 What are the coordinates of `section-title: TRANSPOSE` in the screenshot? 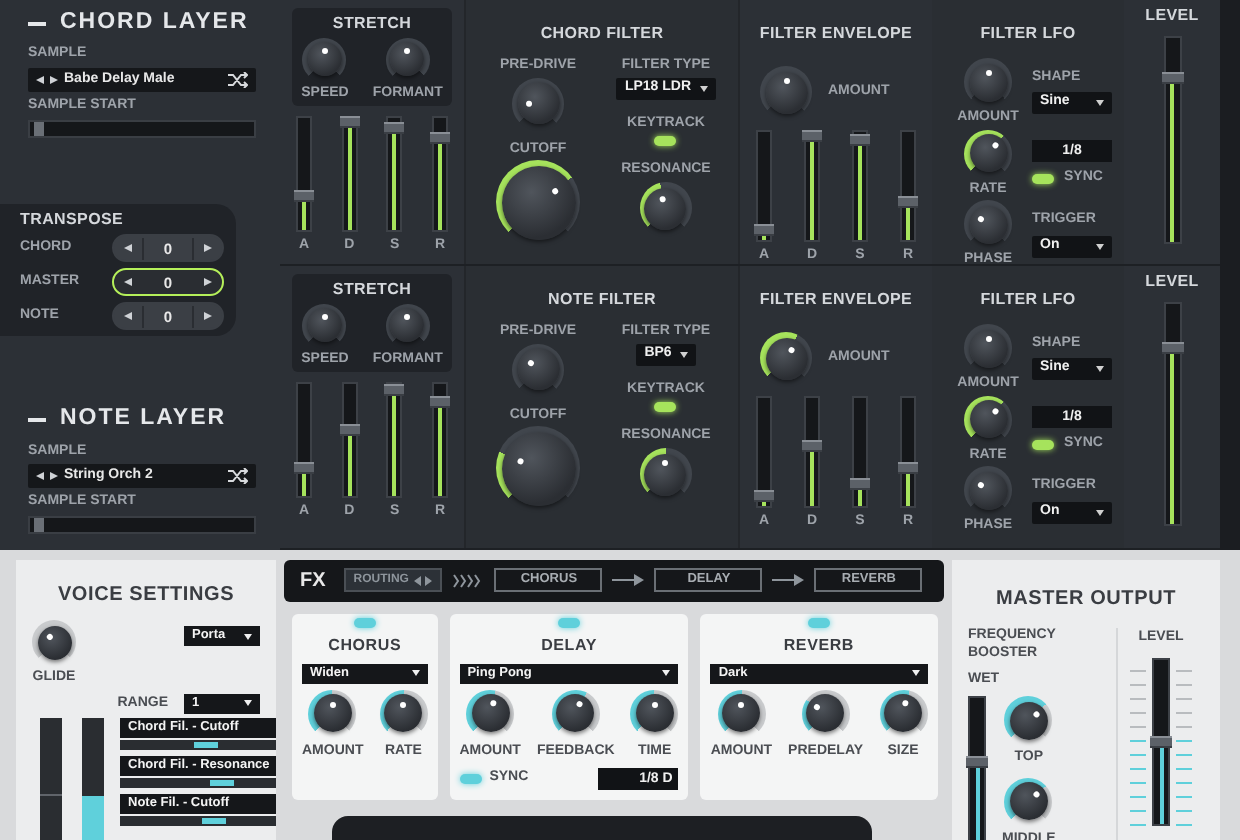 It's located at (73, 219).